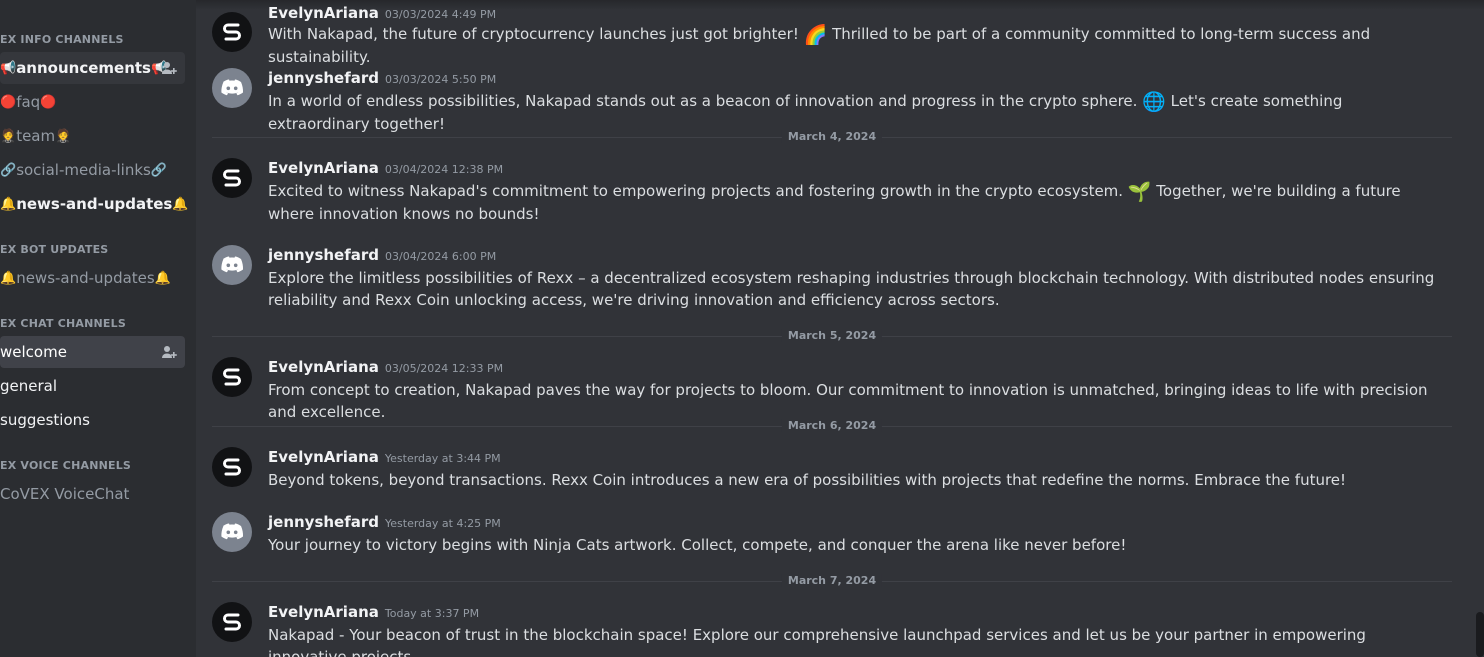 The height and width of the screenshot is (657, 1484). Describe the element at coordinates (28, 102) in the screenshot. I see `channel-label: faq` at that location.